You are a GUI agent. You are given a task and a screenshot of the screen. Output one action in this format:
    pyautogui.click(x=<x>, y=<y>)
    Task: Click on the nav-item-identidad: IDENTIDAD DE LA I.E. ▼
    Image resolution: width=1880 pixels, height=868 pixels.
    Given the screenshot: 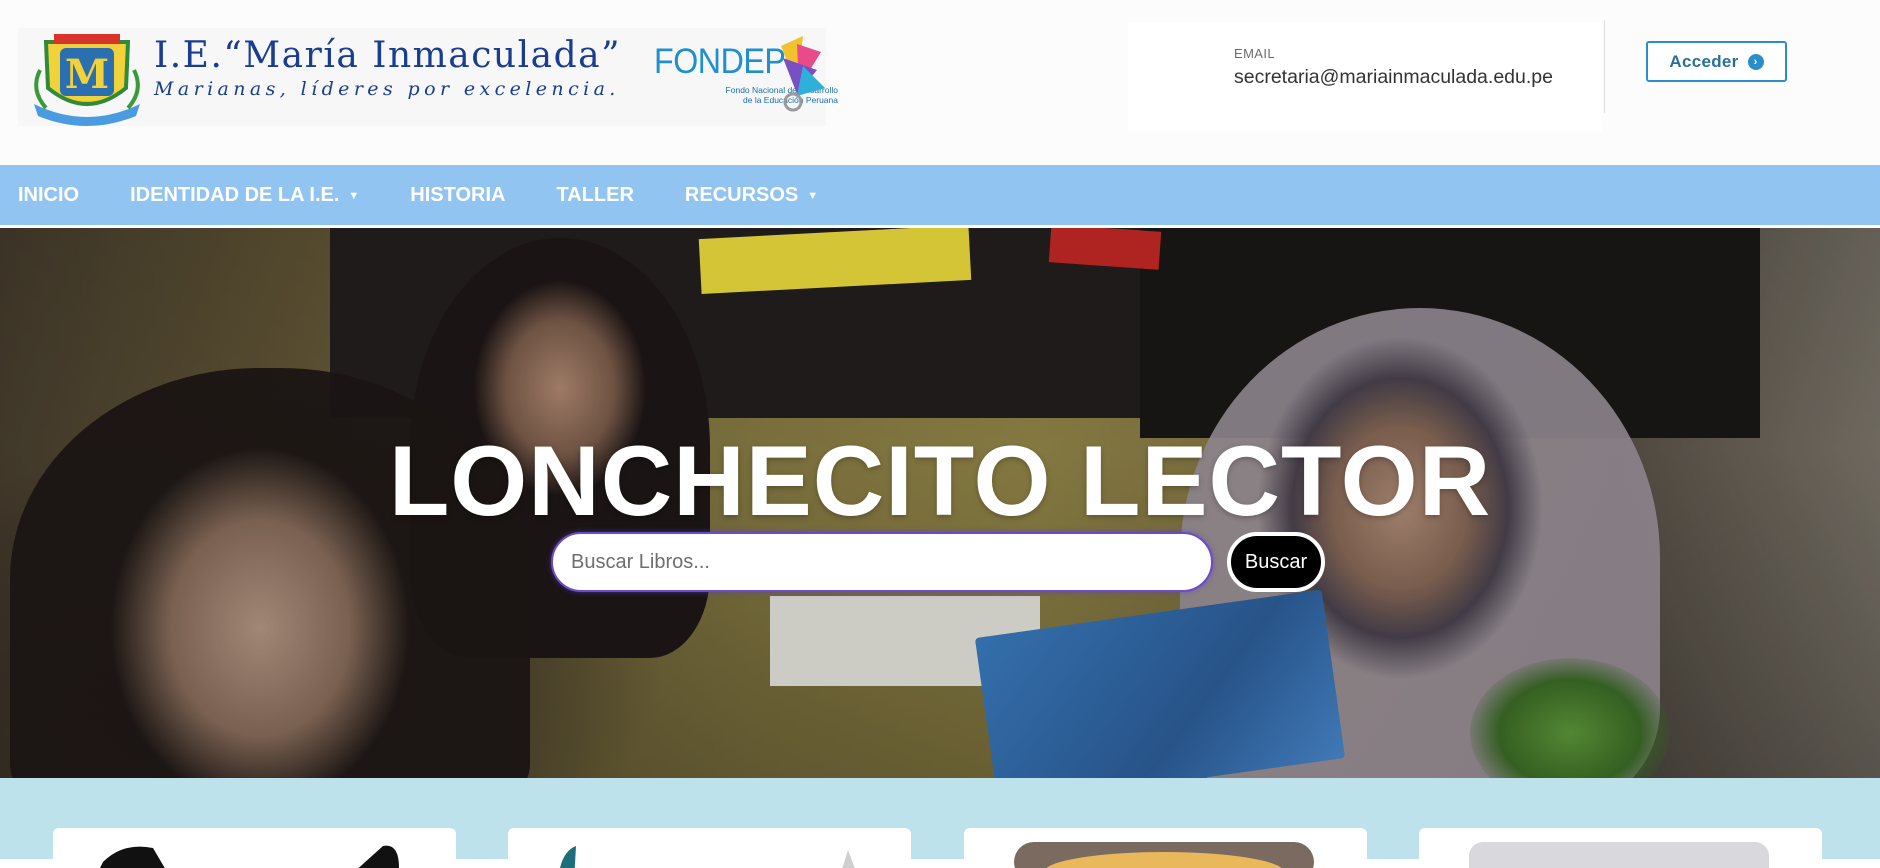 What is the action you would take?
    pyautogui.click(x=244, y=195)
    